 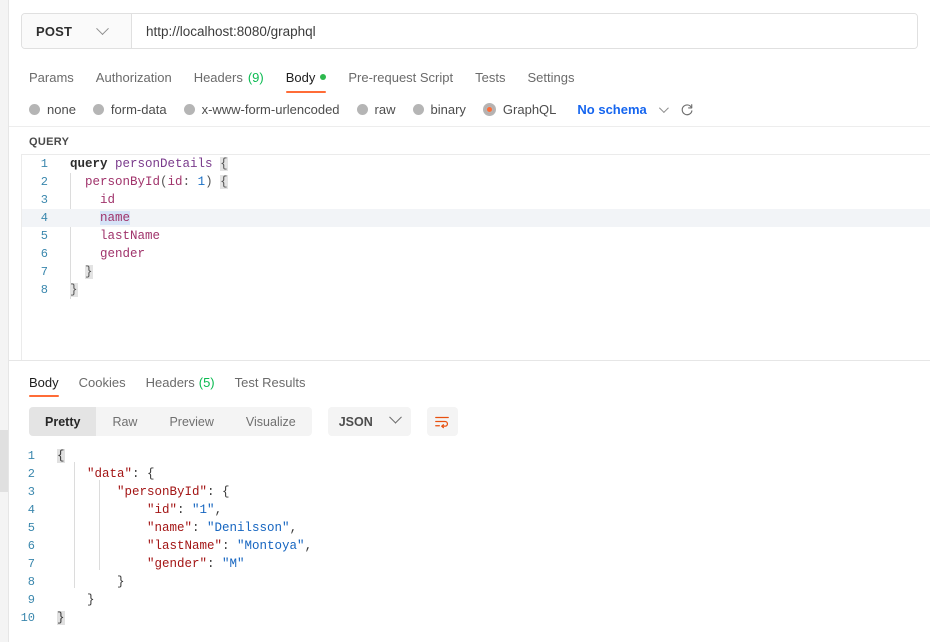 I want to click on response-tab-body: Body, so click(x=45, y=382).